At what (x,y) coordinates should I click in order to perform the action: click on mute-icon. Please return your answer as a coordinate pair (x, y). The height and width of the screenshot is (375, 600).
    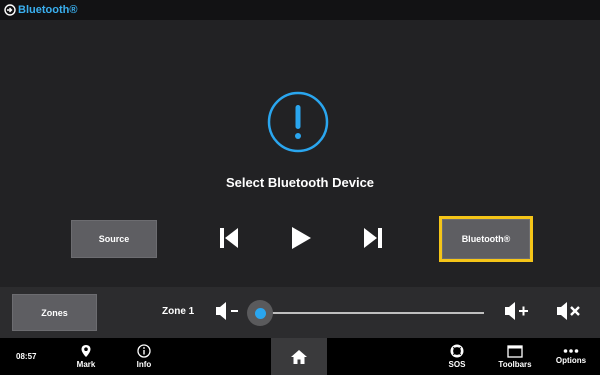
    Looking at the image, I should click on (569, 311).